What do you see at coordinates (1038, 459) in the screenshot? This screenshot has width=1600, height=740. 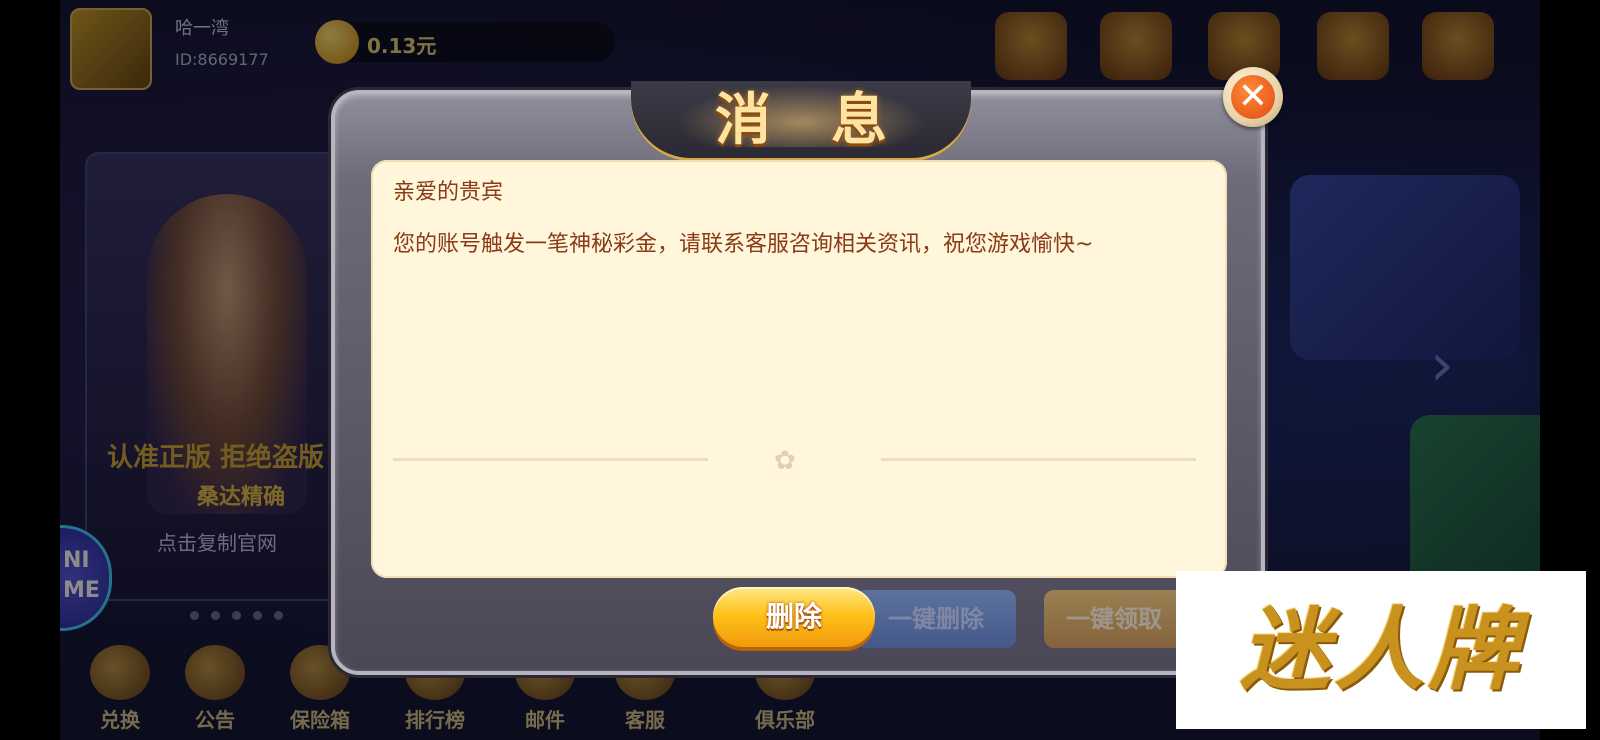 I see `divider-right` at bounding box center [1038, 459].